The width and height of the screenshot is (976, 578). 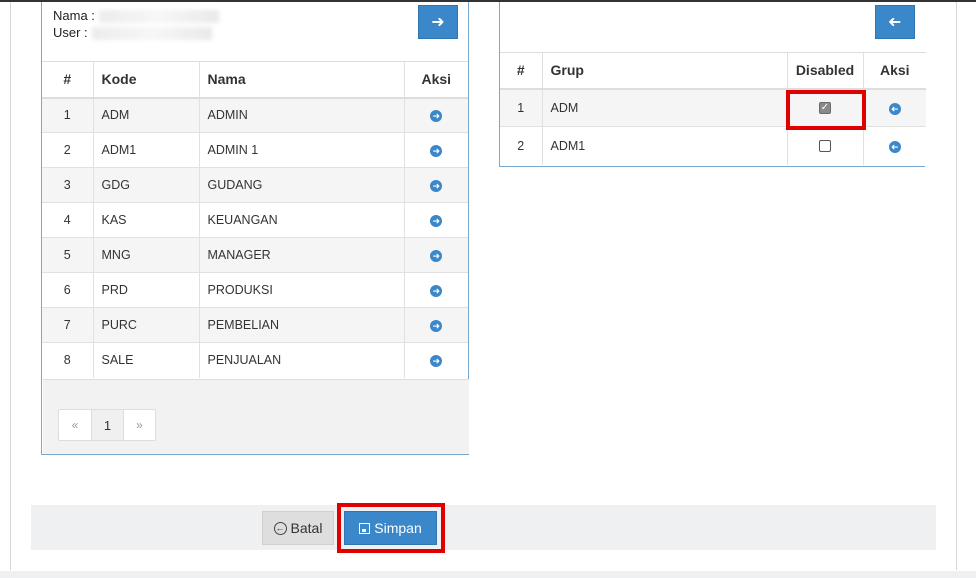 What do you see at coordinates (145, 360) in the screenshot?
I see `row-kode: SALE` at bounding box center [145, 360].